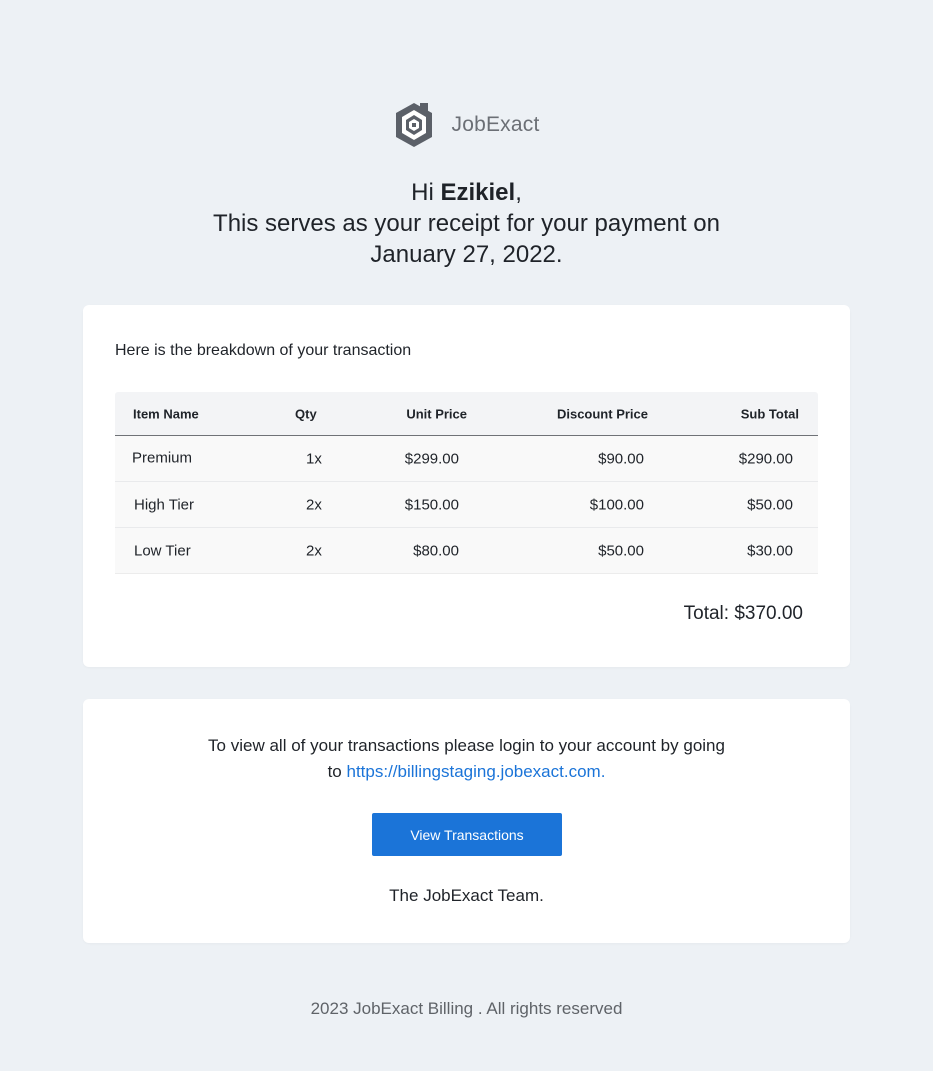 The width and height of the screenshot is (933, 1071). I want to click on column-header-item-name: Item Name, so click(166, 413).